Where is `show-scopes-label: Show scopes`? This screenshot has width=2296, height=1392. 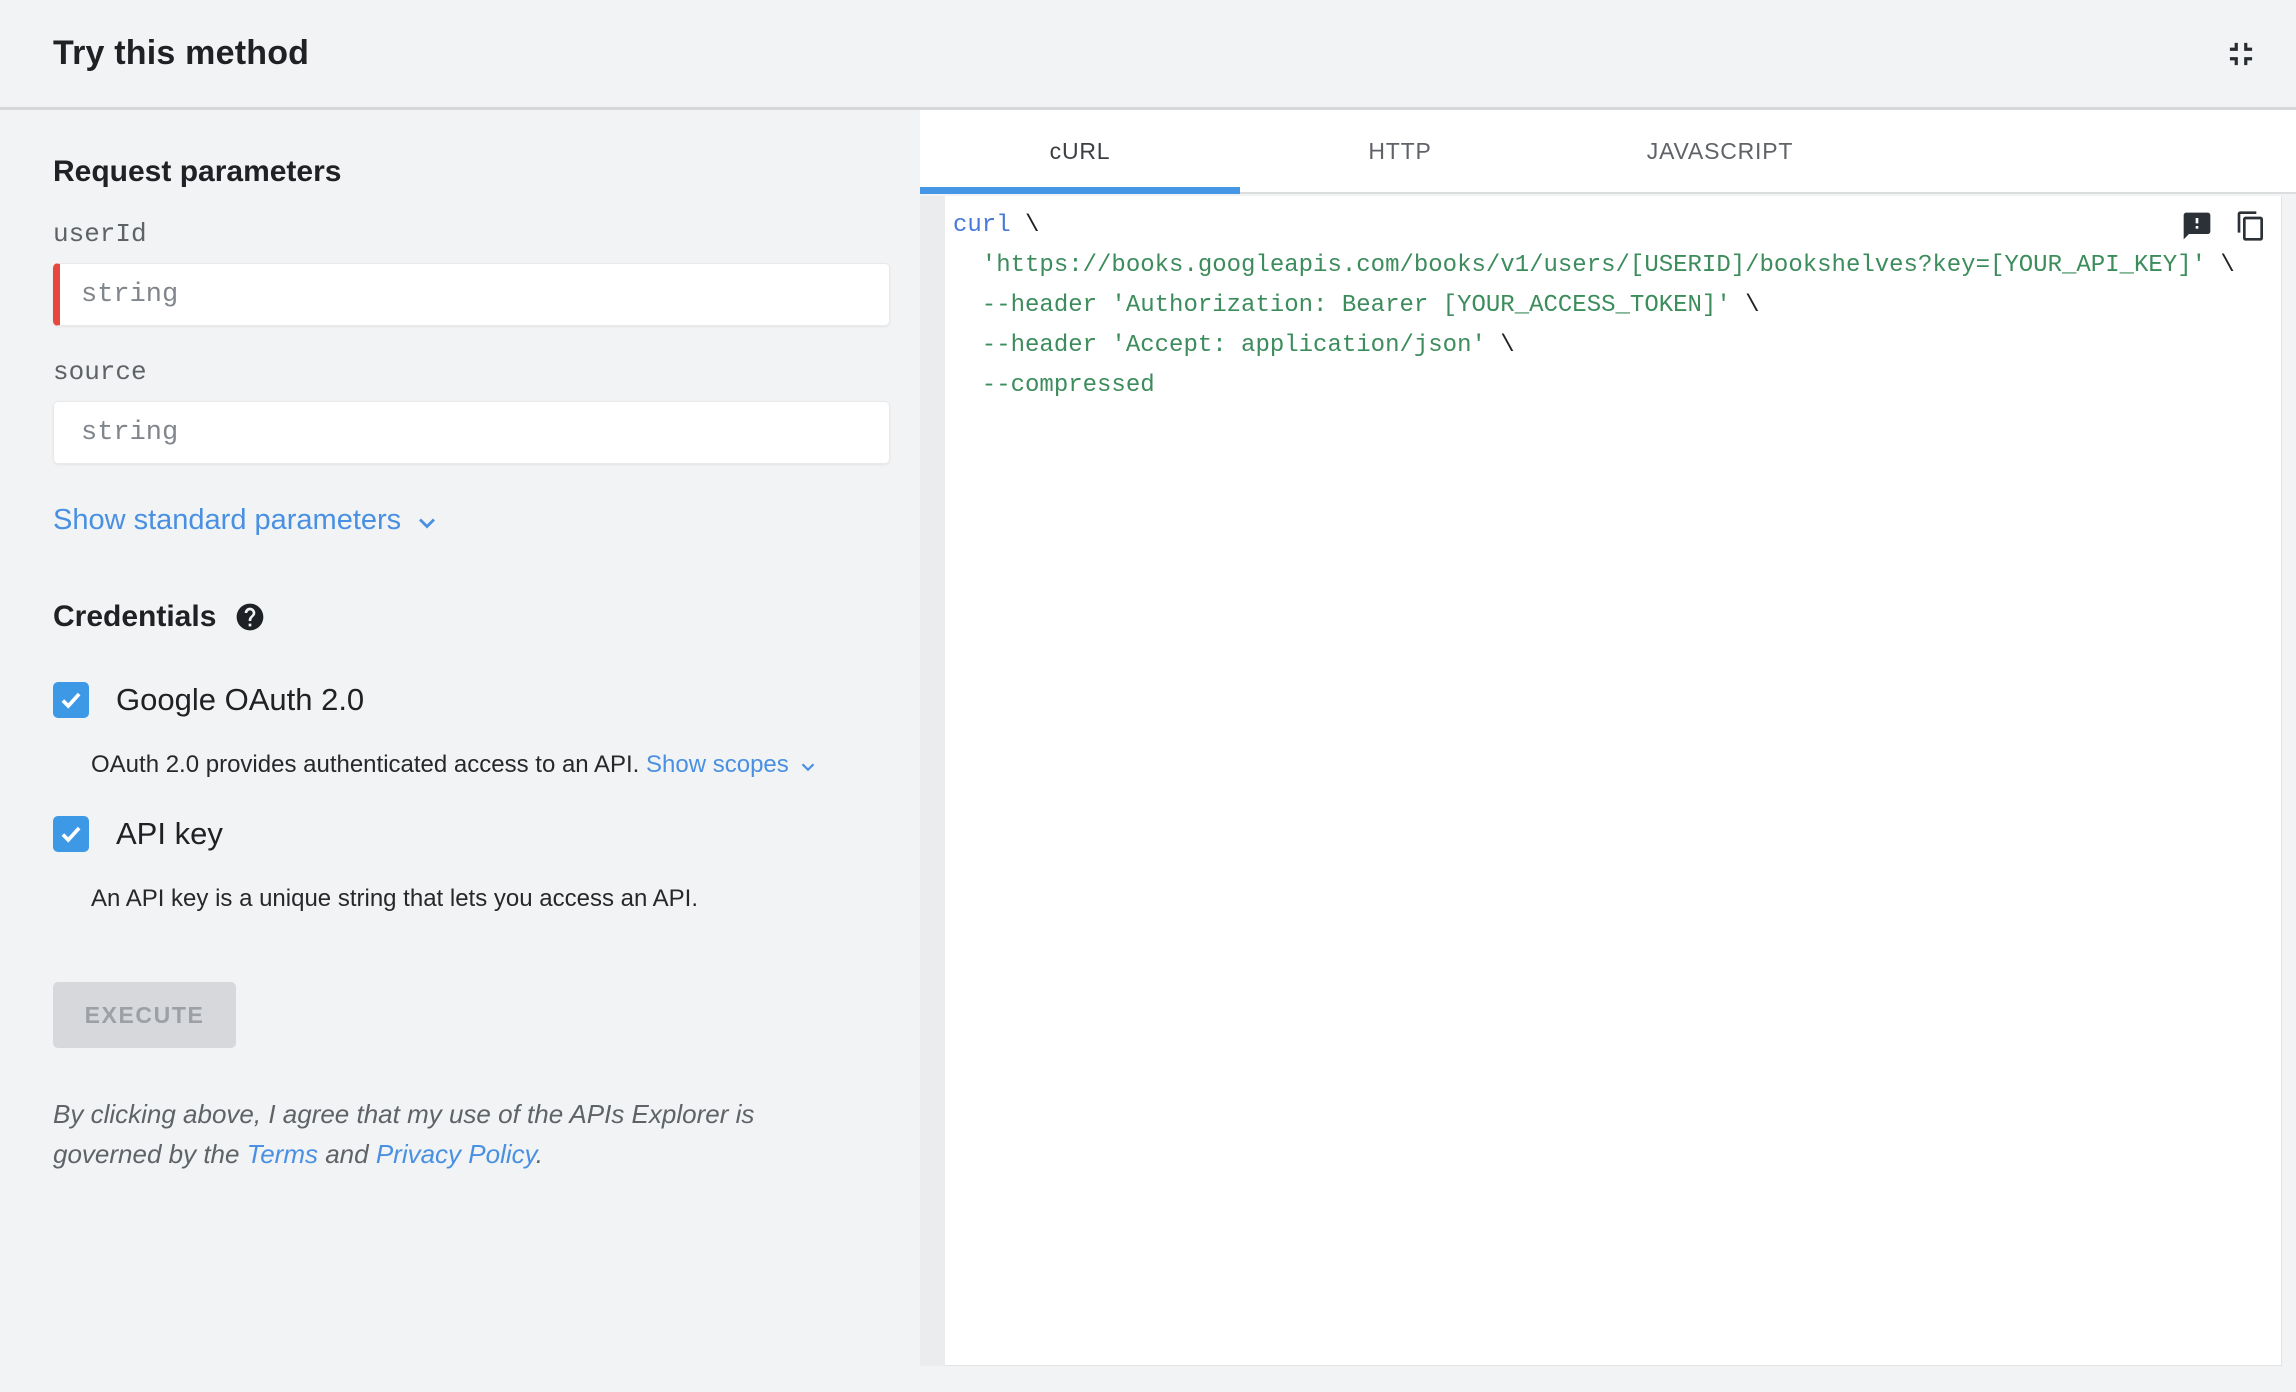 show-scopes-label: Show scopes is located at coordinates (717, 764).